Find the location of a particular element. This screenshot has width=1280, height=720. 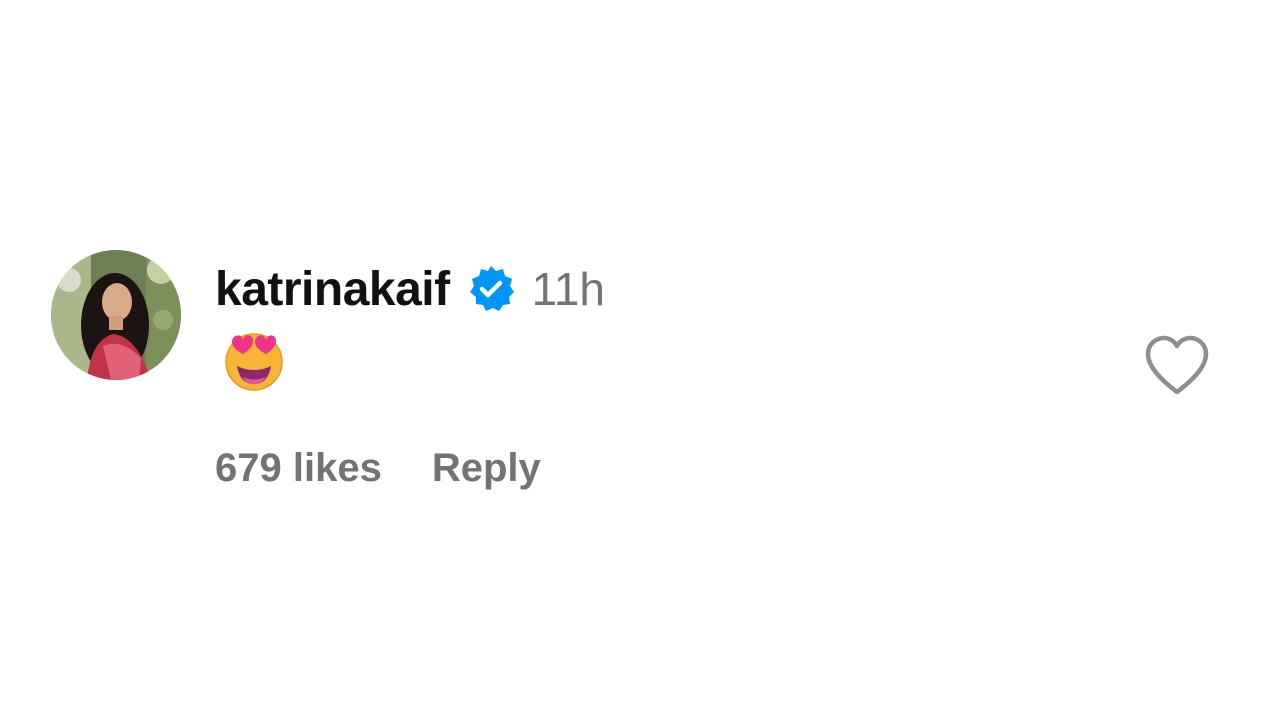

comment-text is located at coordinates (254, 360).